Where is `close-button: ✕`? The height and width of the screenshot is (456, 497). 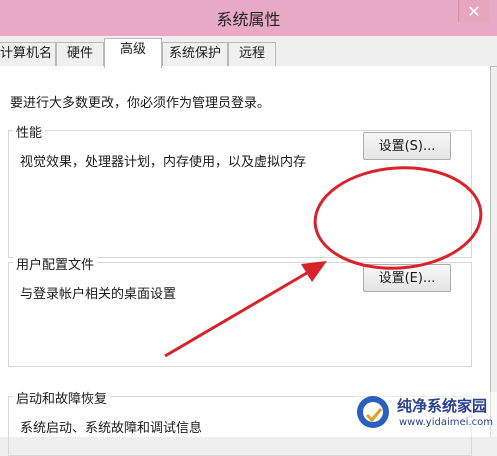
close-button: ✕ is located at coordinates (473, 11).